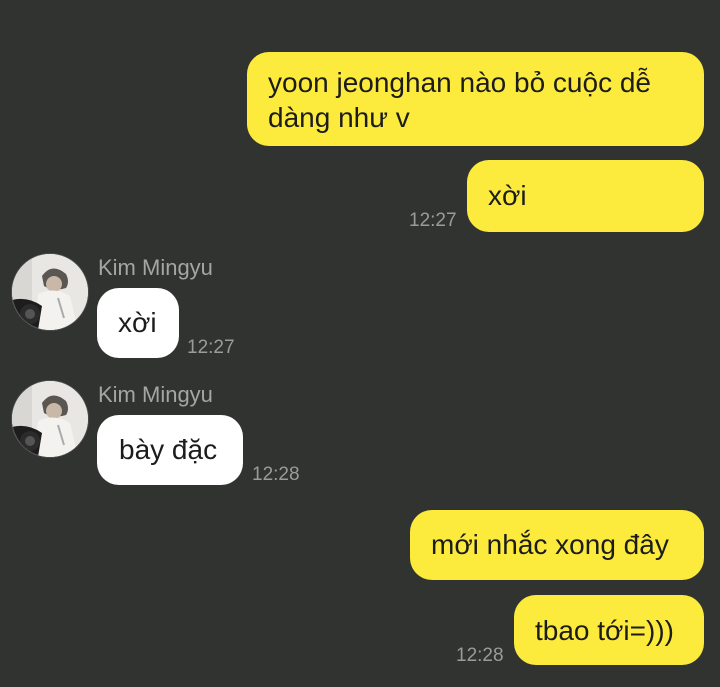 The width and height of the screenshot is (720, 687). I want to click on message-text: yoon jeonghan nào bỏ cuộc dễ dàng như v, so click(459, 100).